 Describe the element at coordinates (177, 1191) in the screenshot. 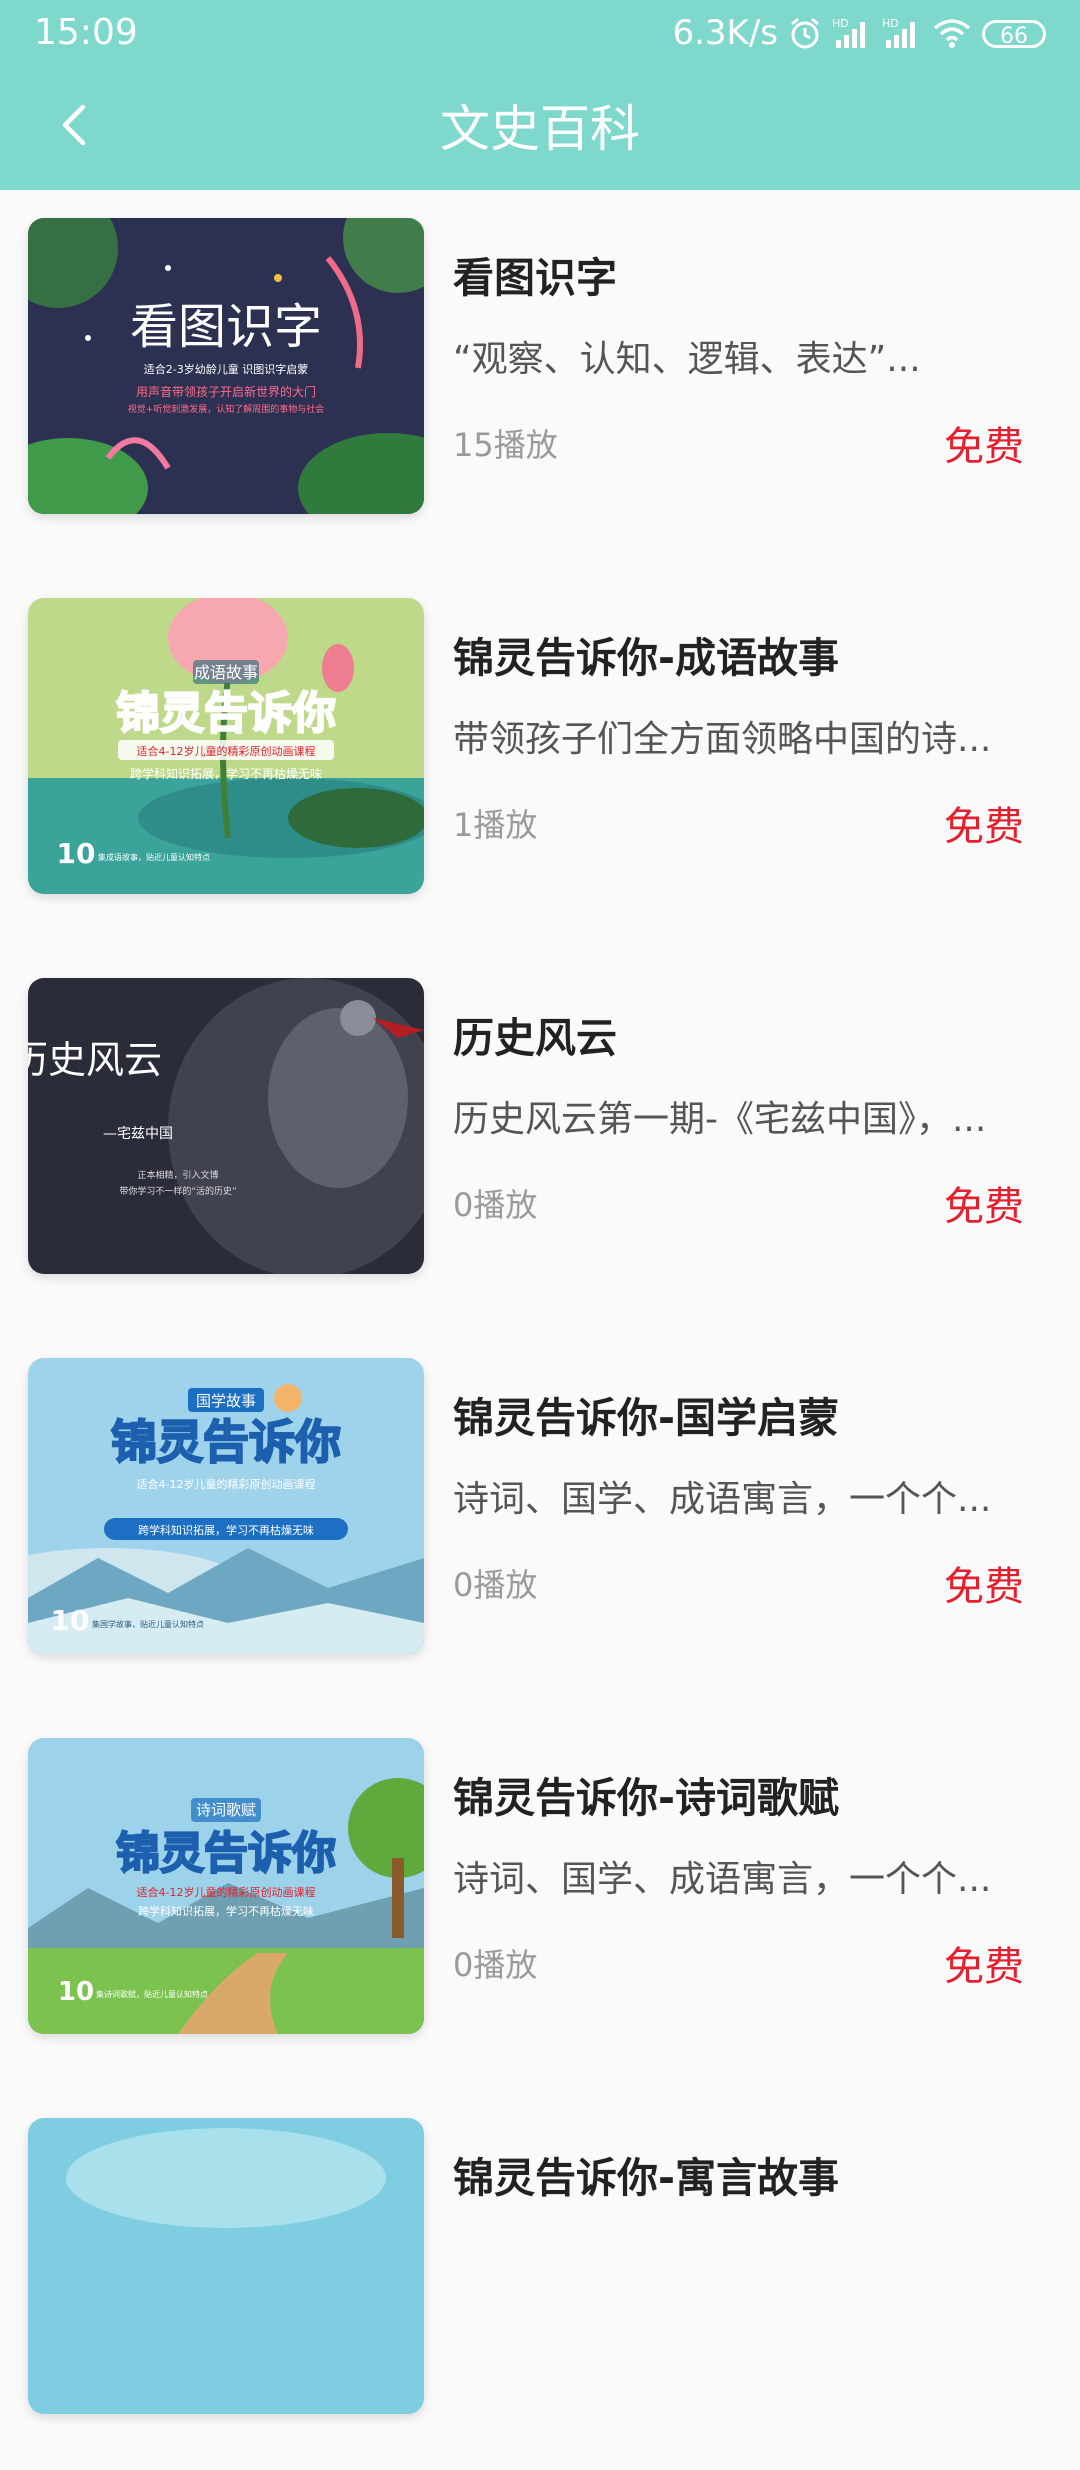

I see `thumbnail-line: 带你学习不一样的“活的历史”` at that location.